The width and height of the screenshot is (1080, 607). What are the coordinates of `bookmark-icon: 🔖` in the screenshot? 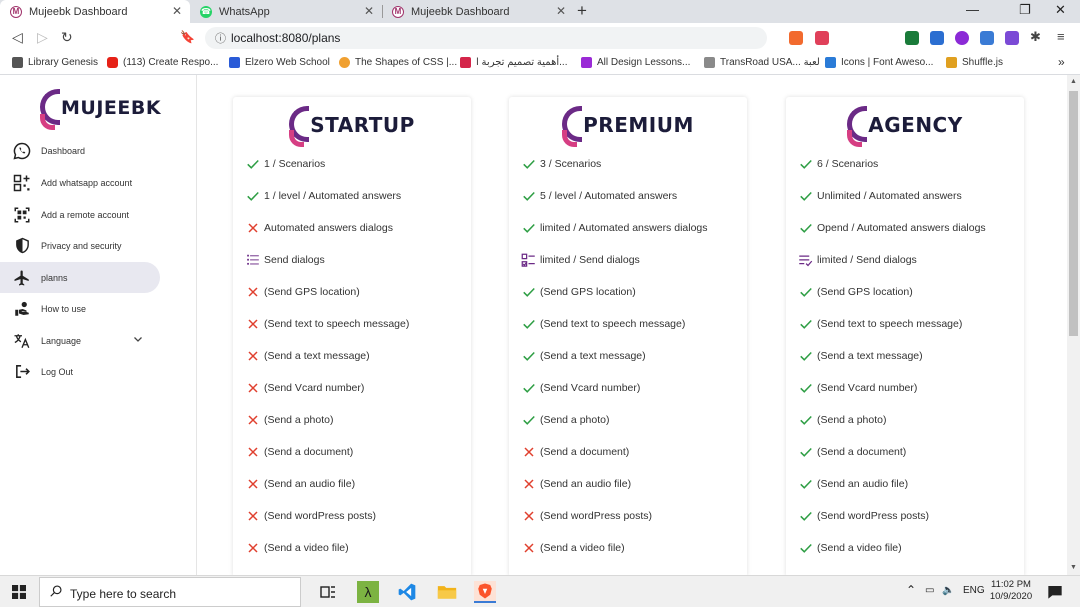 It's located at (187, 37).